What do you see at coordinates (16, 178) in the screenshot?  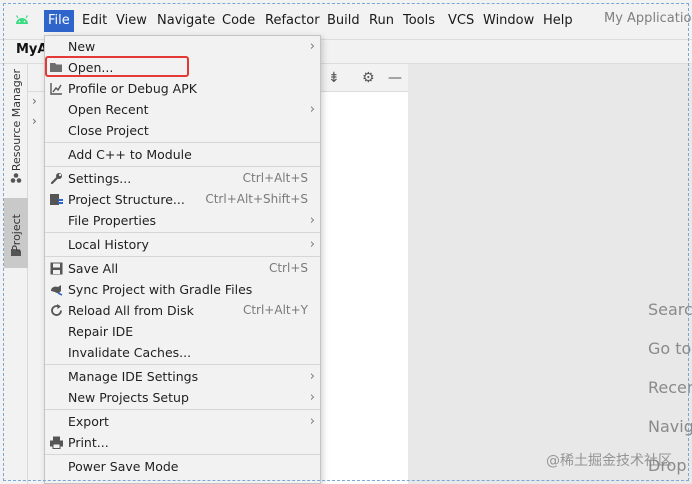 I see `resource-manager-icon` at bounding box center [16, 178].